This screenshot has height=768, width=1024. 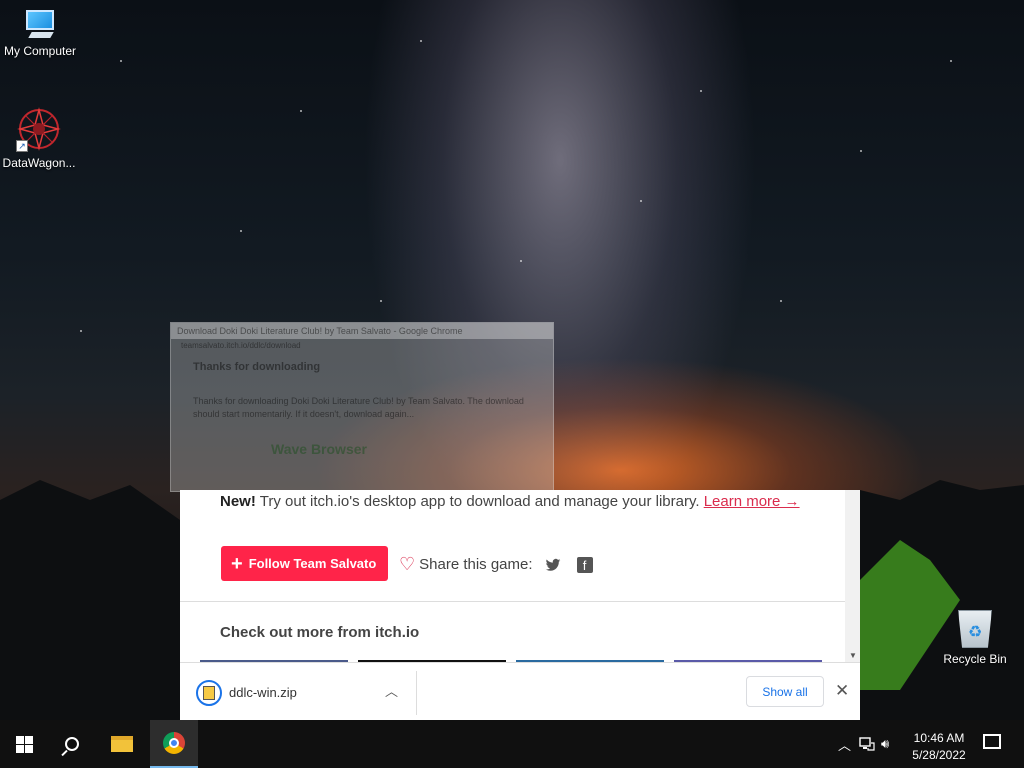 What do you see at coordinates (885, 744) in the screenshot?
I see `volume-icon: 🔊︎` at bounding box center [885, 744].